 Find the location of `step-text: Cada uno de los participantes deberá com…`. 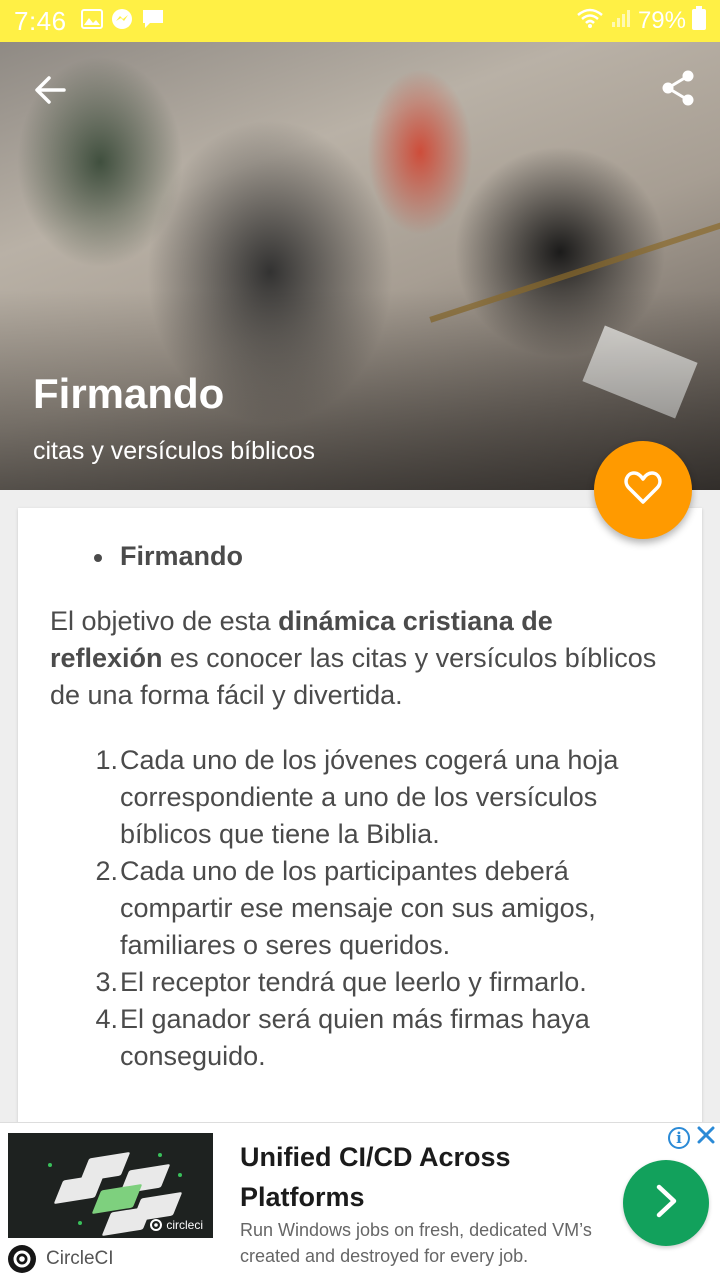

step-text: Cada uno de los participantes deberá com… is located at coordinates (358, 908).